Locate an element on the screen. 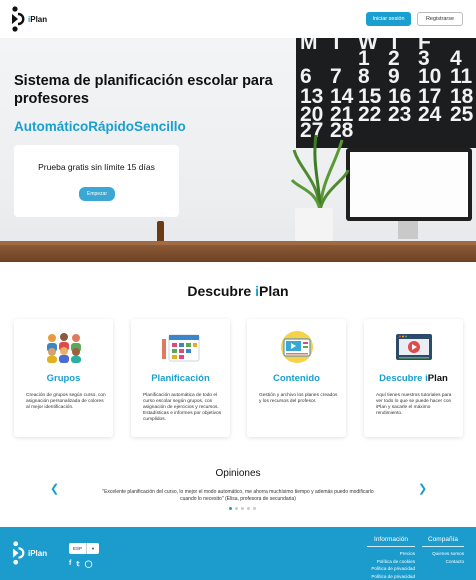  chevron-left-icon: ❮ is located at coordinates (54, 488).